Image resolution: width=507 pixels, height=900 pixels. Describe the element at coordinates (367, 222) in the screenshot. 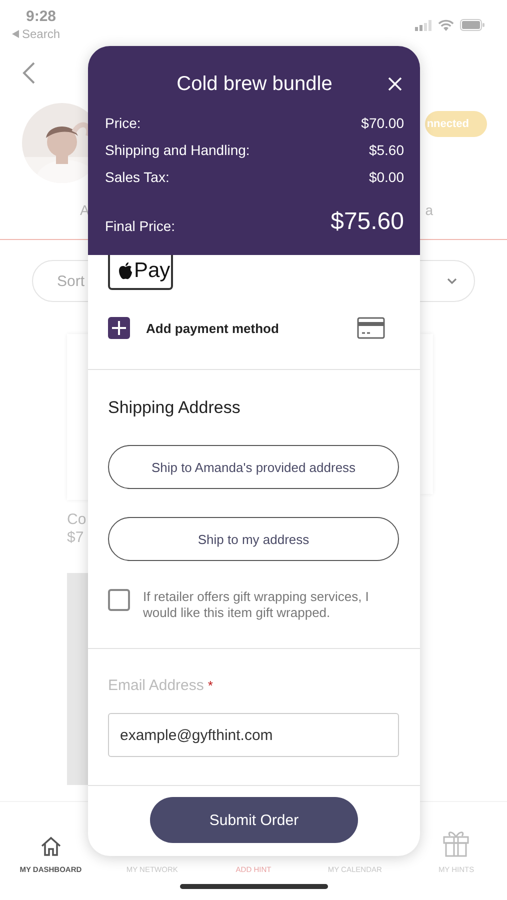

I see `final-price-value: $75.60` at that location.